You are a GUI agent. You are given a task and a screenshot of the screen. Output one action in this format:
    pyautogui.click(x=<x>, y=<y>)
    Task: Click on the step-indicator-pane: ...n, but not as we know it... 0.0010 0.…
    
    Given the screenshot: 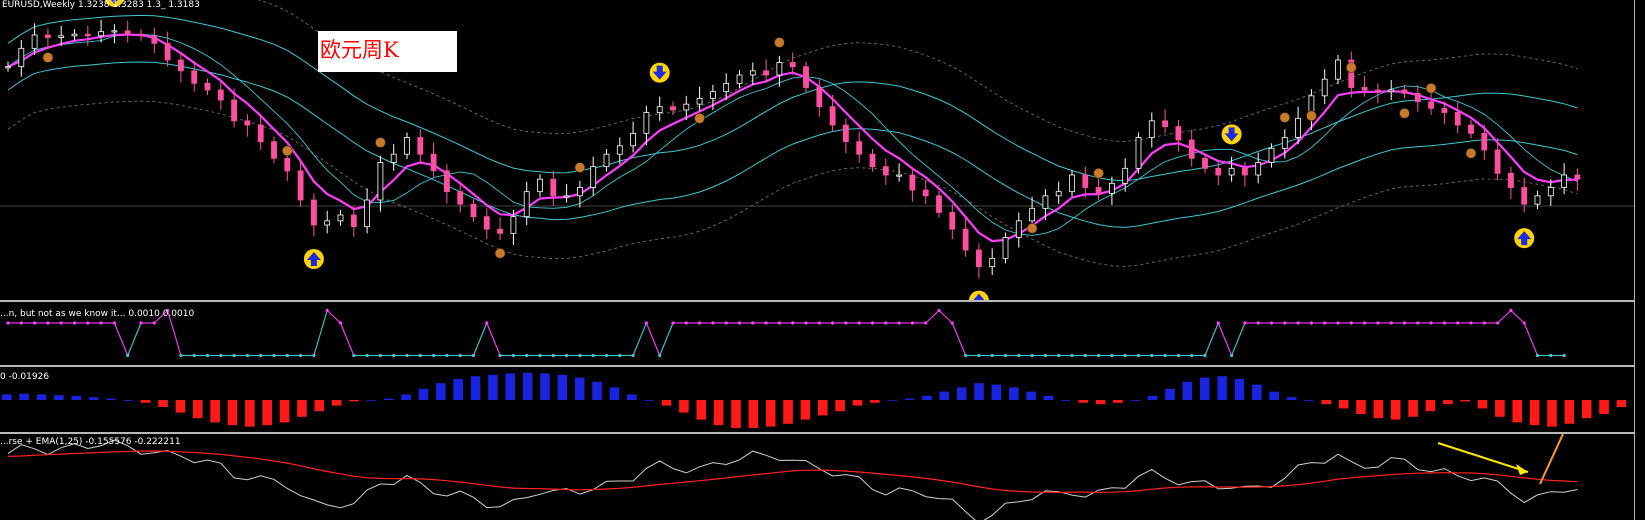 What is the action you would take?
    pyautogui.click(x=817, y=333)
    